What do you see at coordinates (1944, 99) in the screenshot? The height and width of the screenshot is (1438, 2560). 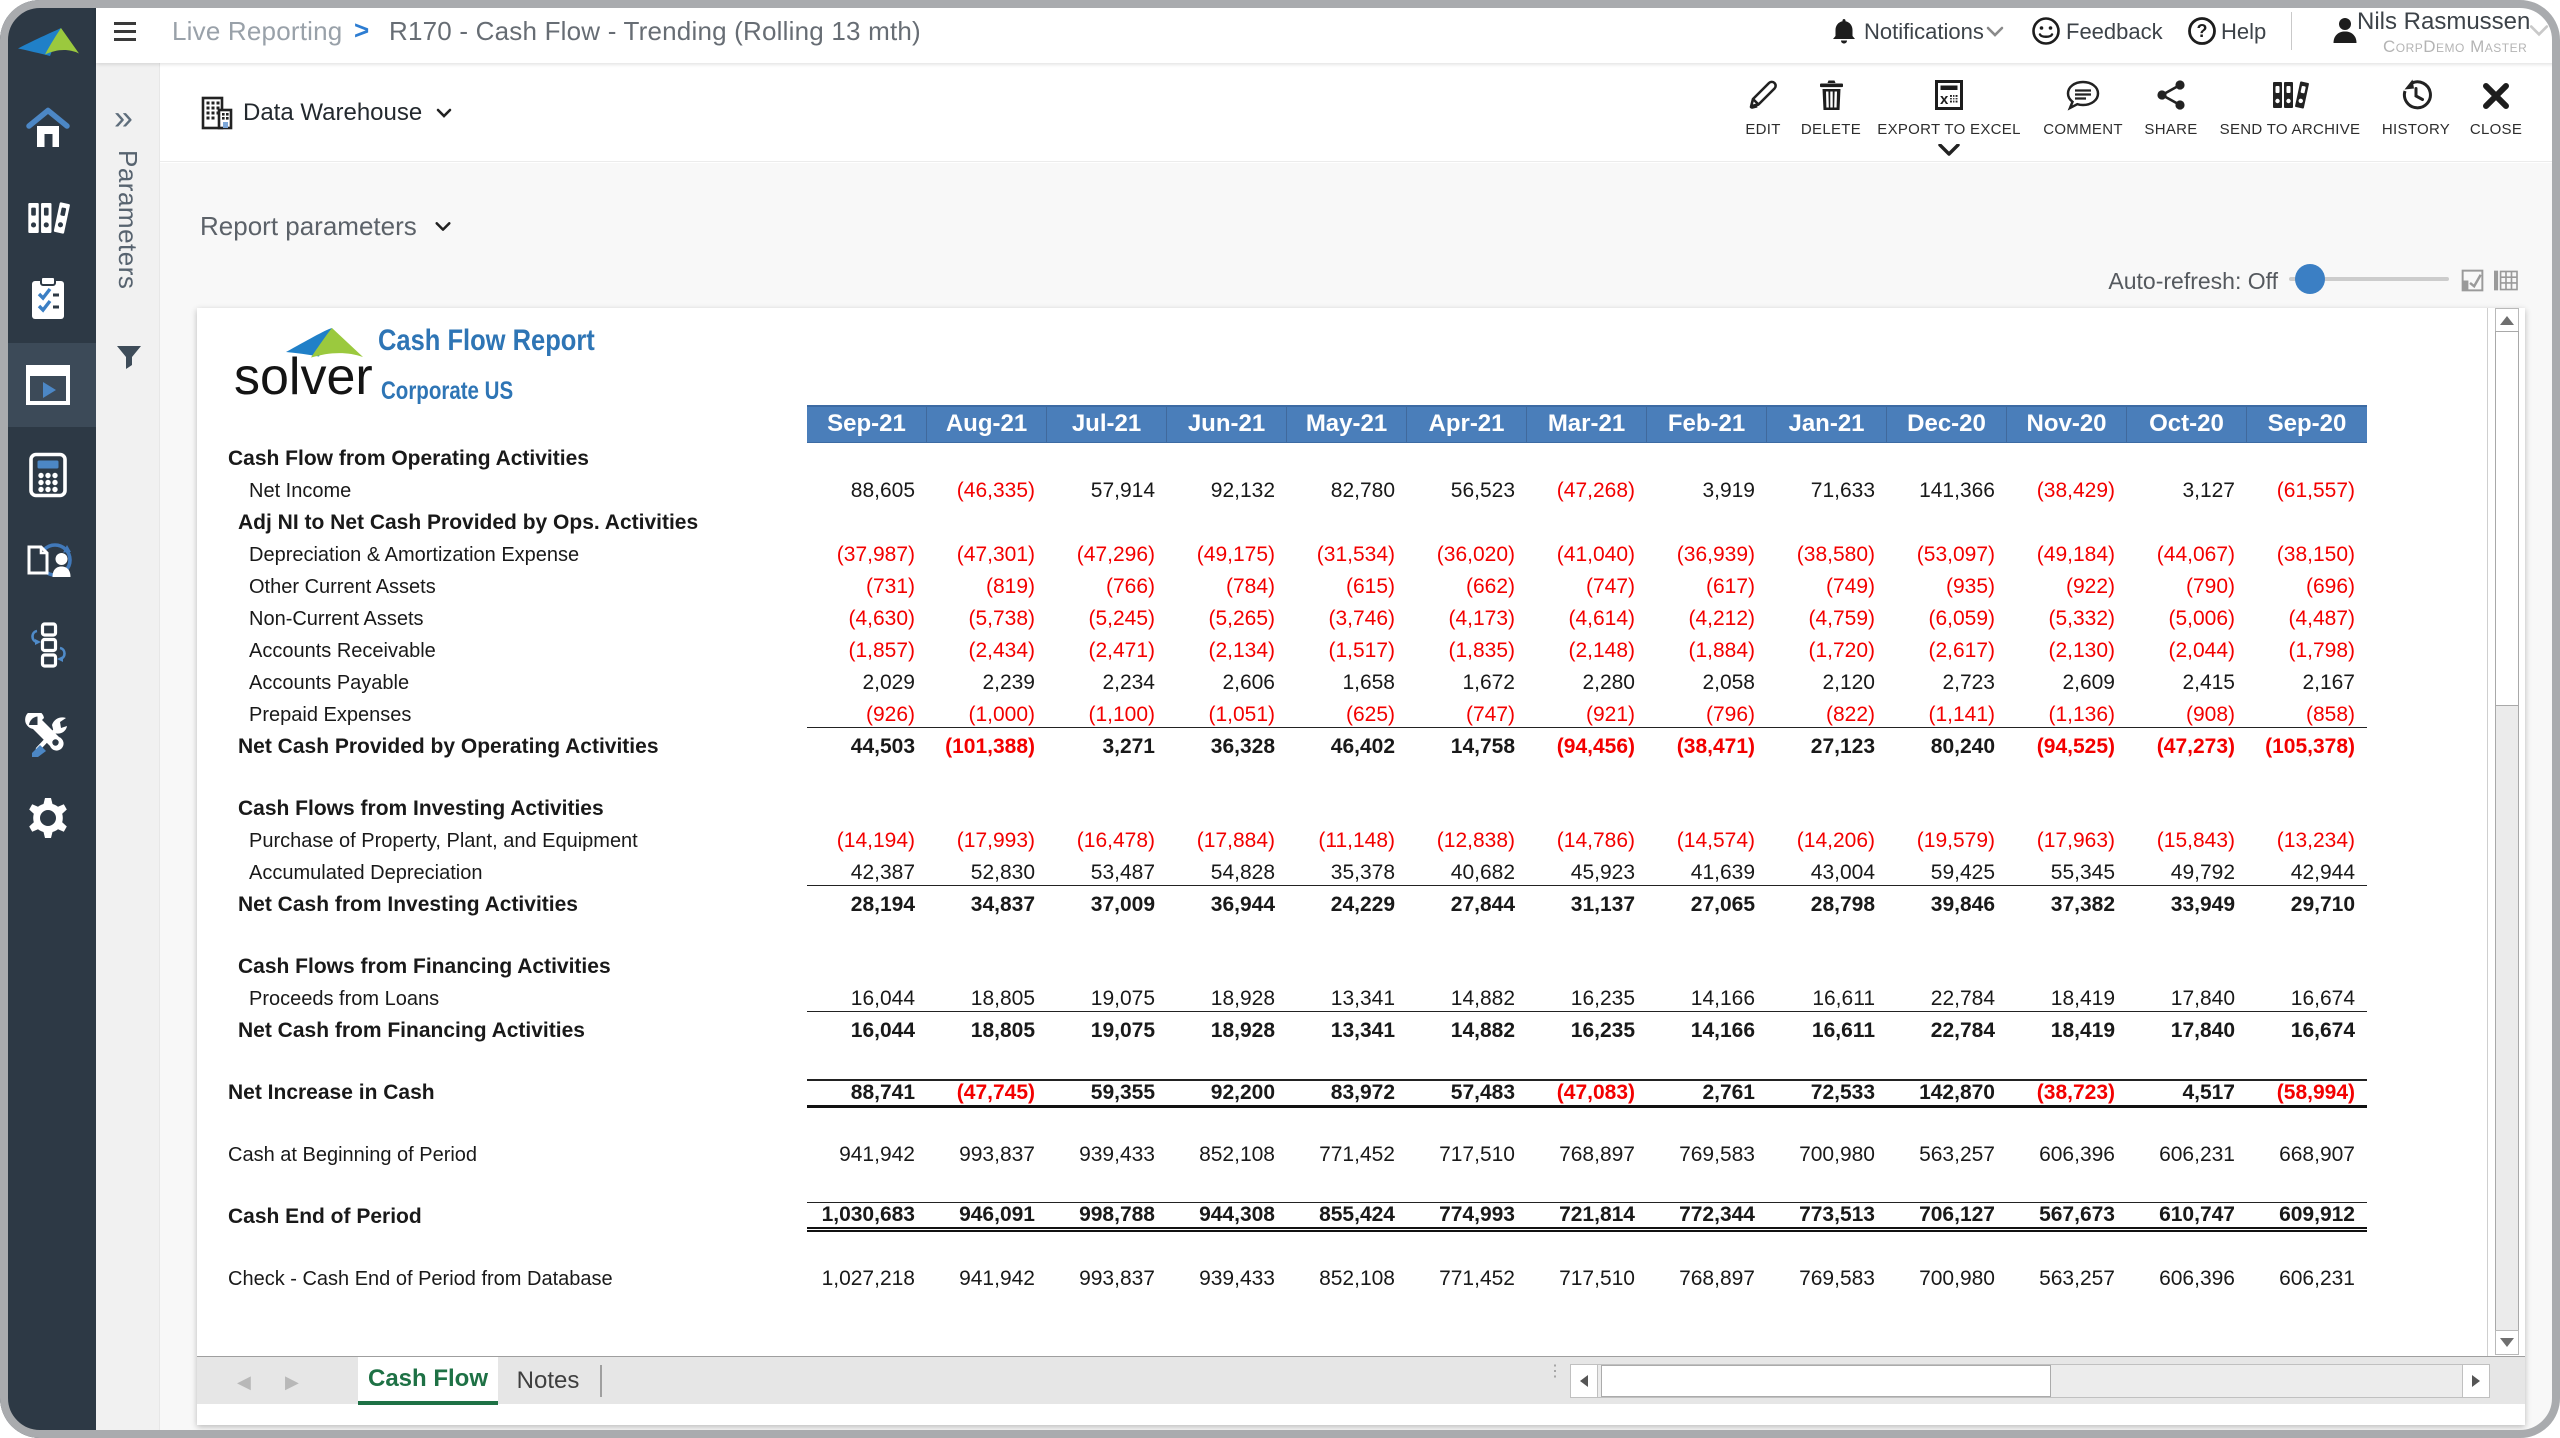 I see `svg-text: x` at bounding box center [1944, 99].